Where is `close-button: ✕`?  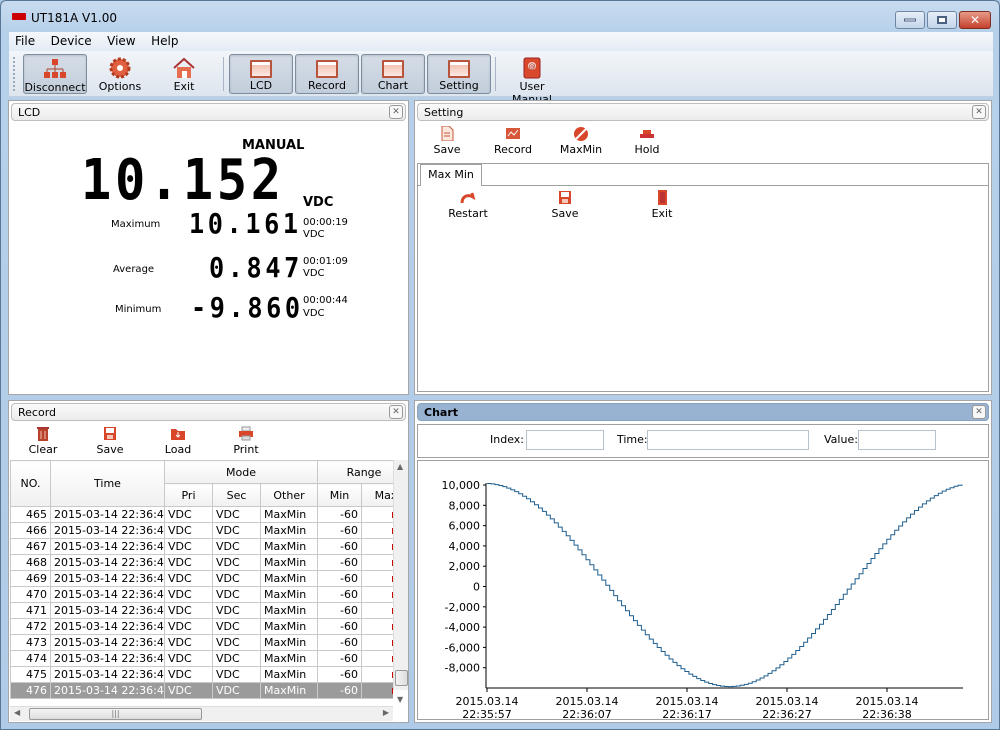
close-button: ✕ is located at coordinates (975, 20).